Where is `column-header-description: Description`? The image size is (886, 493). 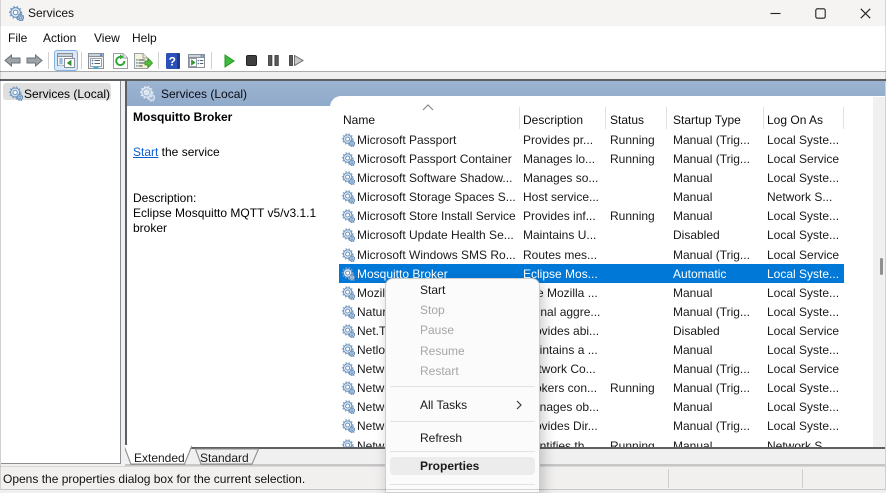 column-header-description: Description is located at coordinates (553, 120).